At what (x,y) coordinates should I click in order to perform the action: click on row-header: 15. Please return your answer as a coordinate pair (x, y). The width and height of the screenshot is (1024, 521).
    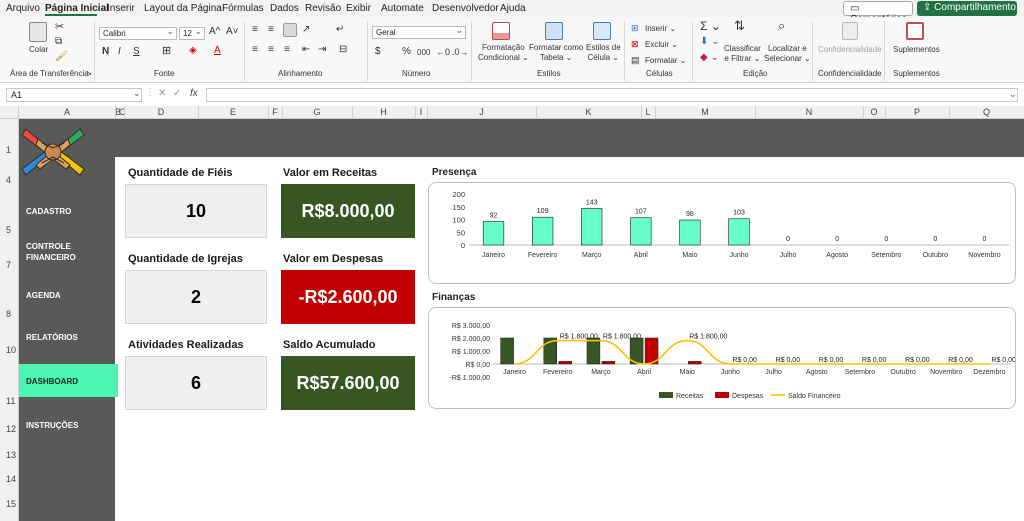
    Looking at the image, I should click on (9, 504).